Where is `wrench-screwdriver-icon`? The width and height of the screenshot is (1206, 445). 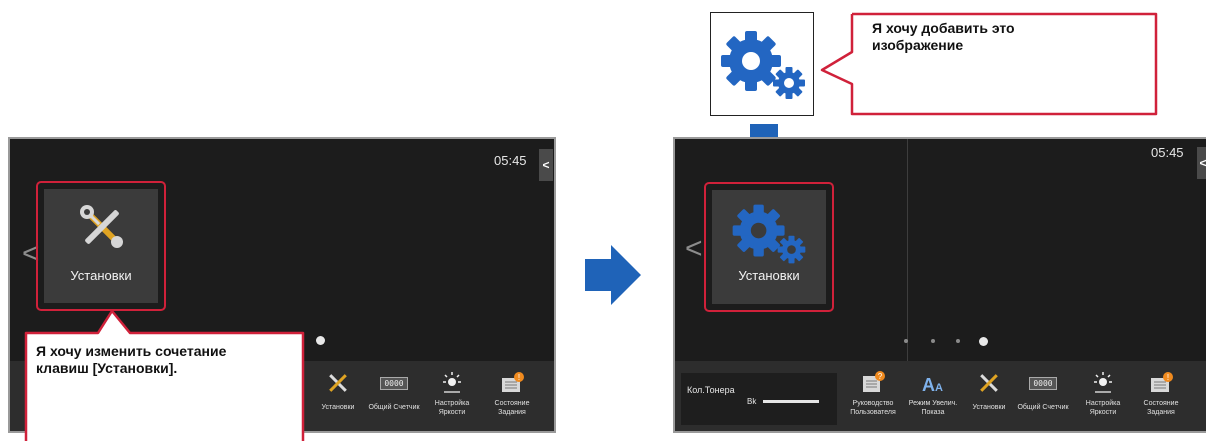 wrench-screwdriver-icon is located at coordinates (102, 227).